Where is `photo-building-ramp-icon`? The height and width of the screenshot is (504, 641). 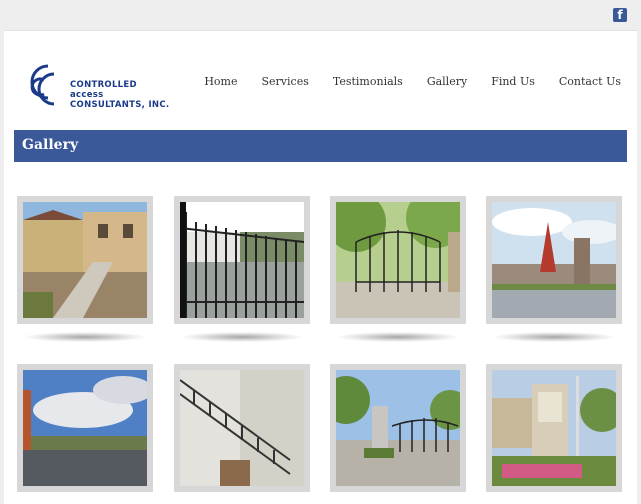
photo-building-ramp-icon is located at coordinates (85, 260).